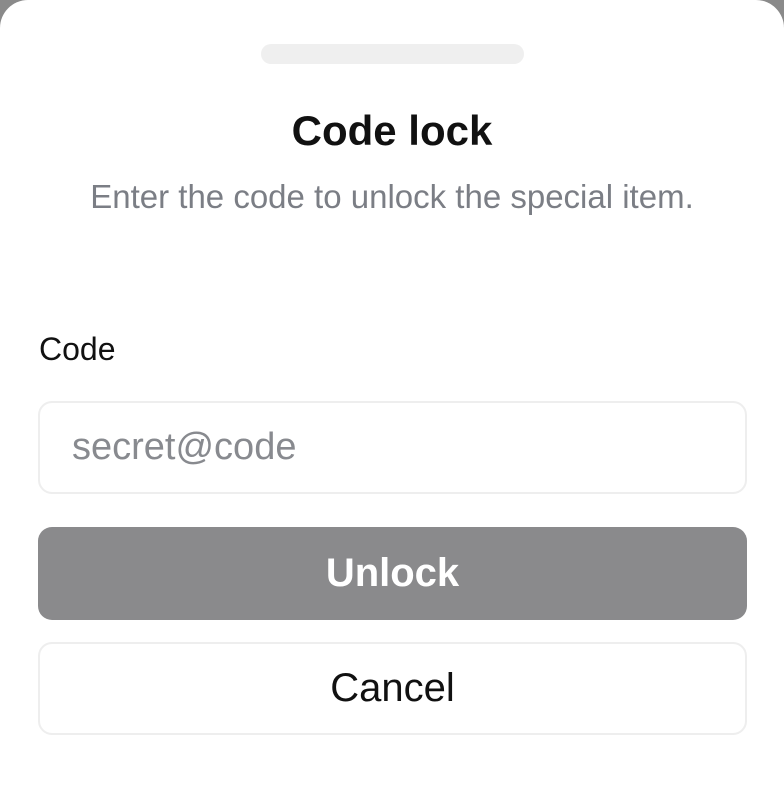 The width and height of the screenshot is (784, 792). I want to click on cancel-button: Cancel, so click(392, 688).